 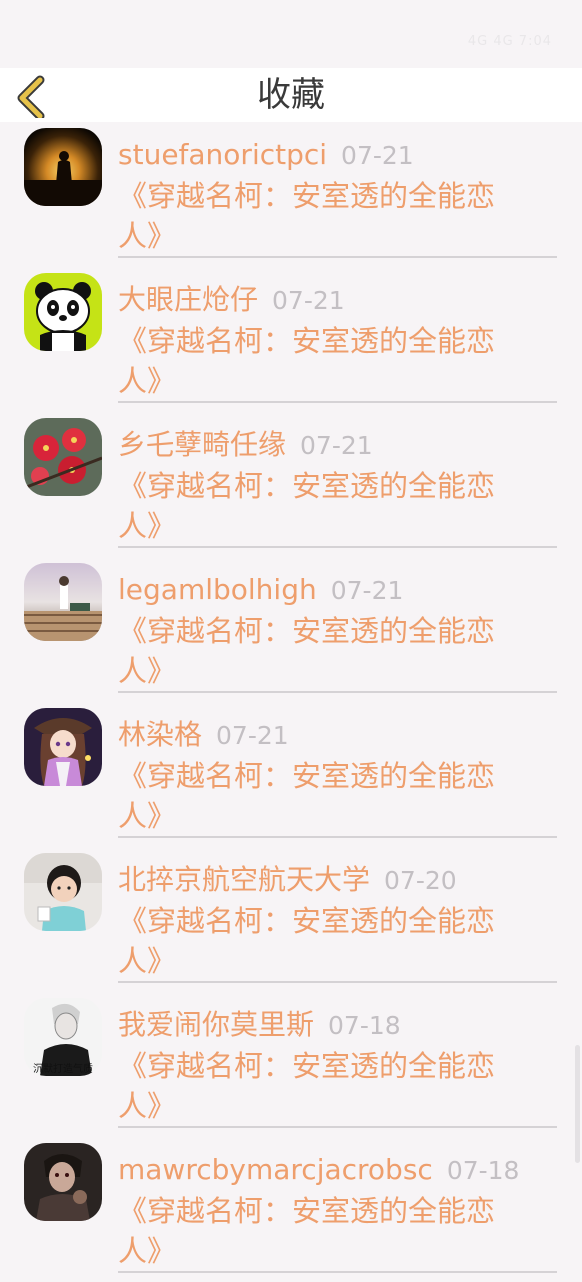 I want to click on list-item: 沉默打造气质 我爱闹你莫里斯 07-18 《穿越名柯：安室透的全能恋人》, so click(x=291, y=1064).